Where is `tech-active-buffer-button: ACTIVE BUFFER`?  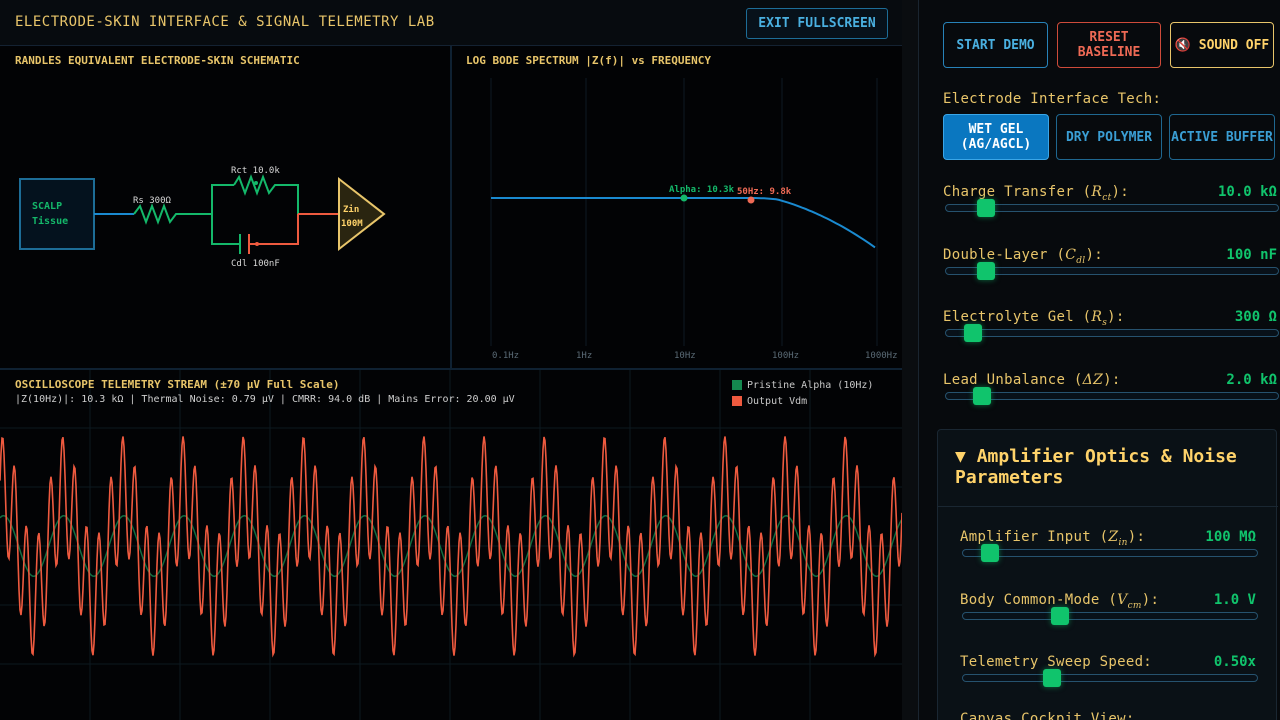
tech-active-buffer-button: ACTIVE BUFFER is located at coordinates (1222, 137).